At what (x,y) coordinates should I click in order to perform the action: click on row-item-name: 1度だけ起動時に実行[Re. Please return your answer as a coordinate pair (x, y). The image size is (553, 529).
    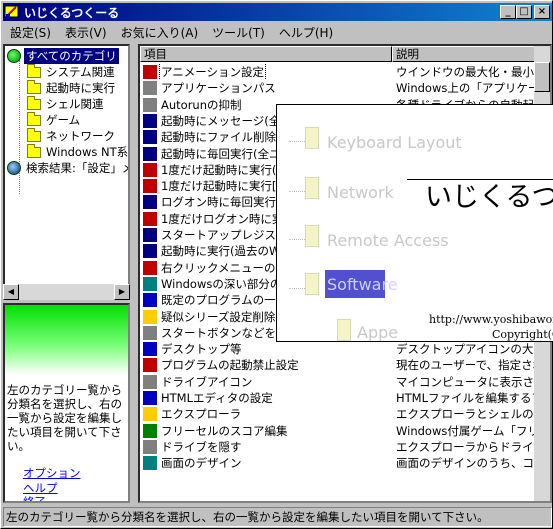
    Looking at the image, I should click on (226, 186).